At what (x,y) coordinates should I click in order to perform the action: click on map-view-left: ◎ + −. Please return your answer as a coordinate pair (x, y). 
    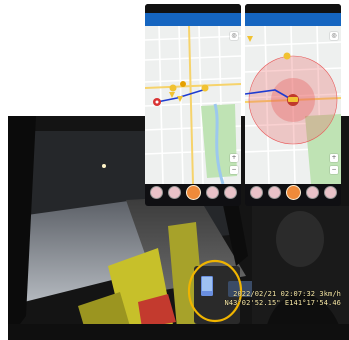
    Looking at the image, I should click on (193, 105).